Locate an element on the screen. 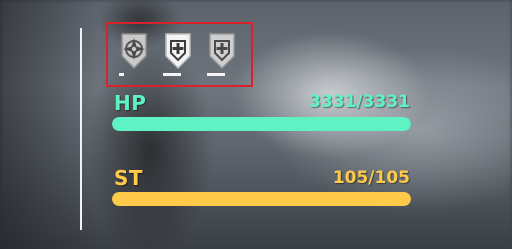  plus-shield-dim-icon is located at coordinates (222, 51).